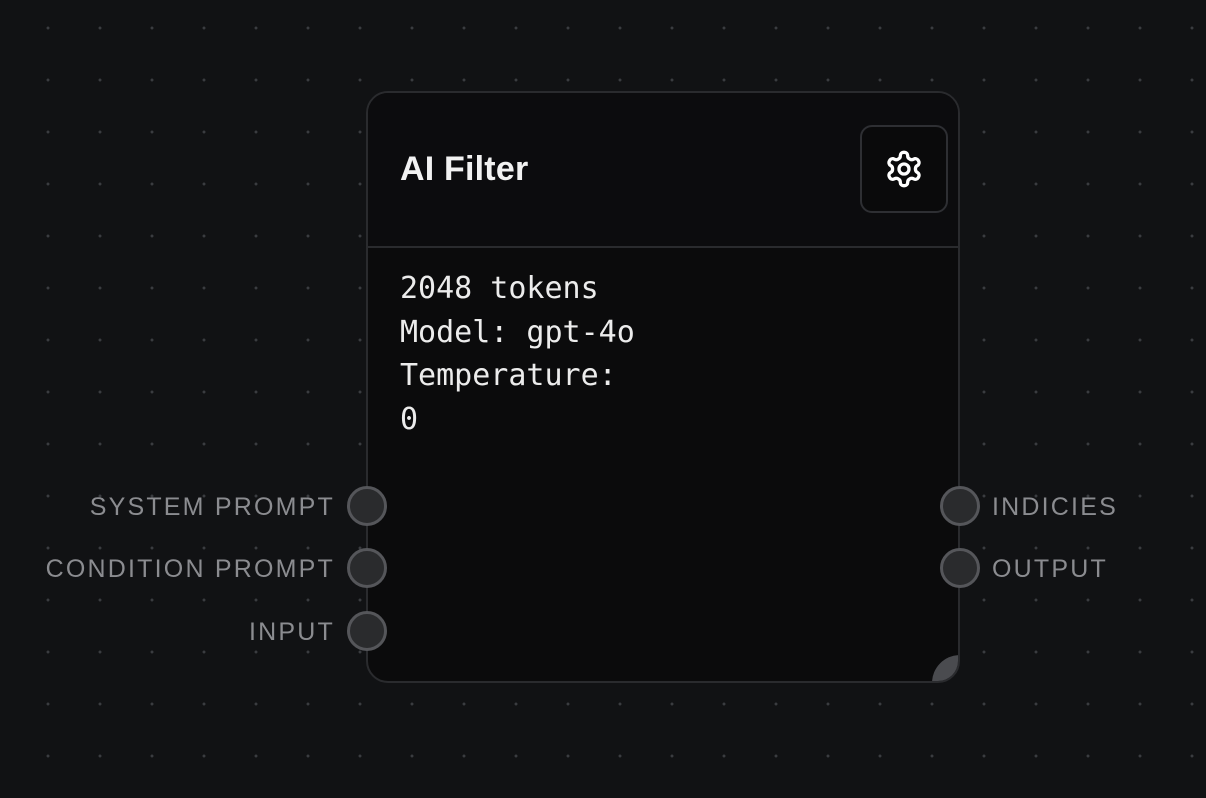  Describe the element at coordinates (212, 507) in the screenshot. I see `input-port-label: SYSTEM PROMPT` at that location.